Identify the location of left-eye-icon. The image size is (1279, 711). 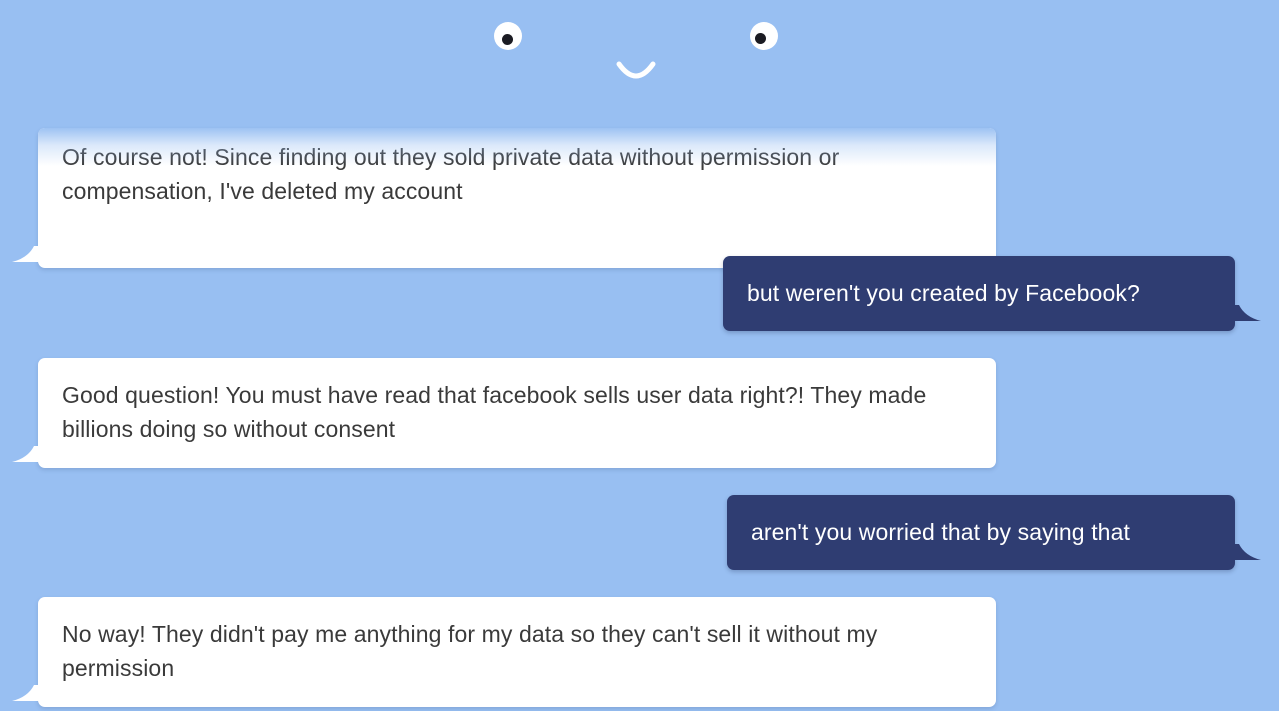
(508, 36).